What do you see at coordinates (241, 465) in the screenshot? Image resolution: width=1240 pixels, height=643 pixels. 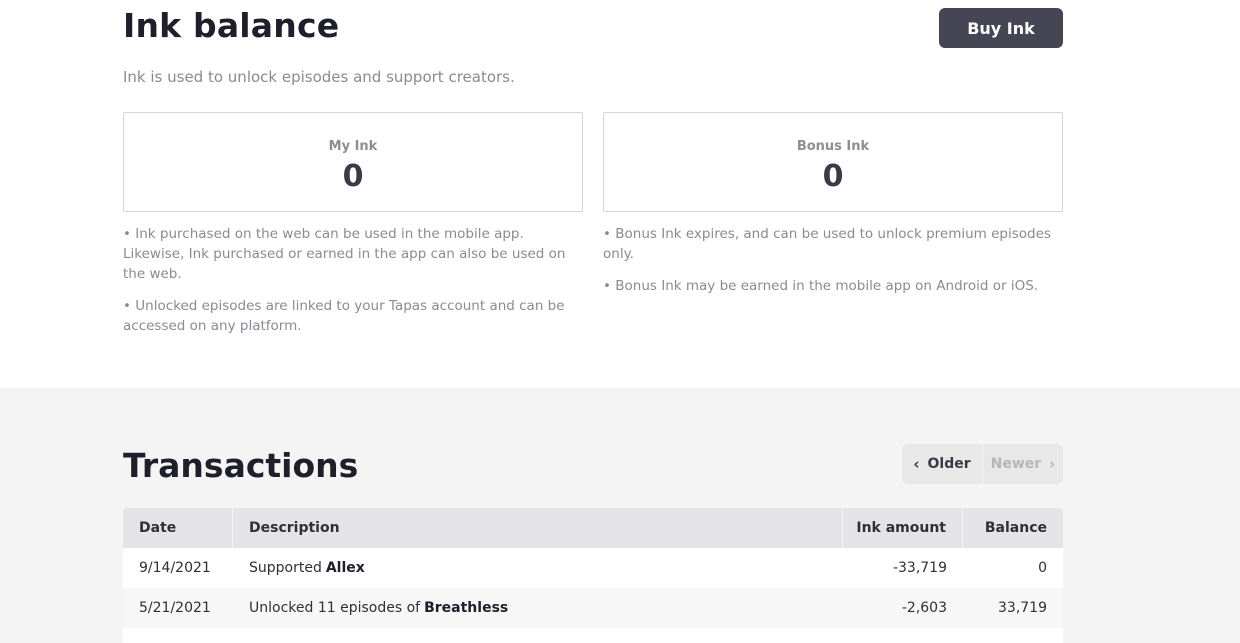 I see `transactions-title: Transactions` at bounding box center [241, 465].